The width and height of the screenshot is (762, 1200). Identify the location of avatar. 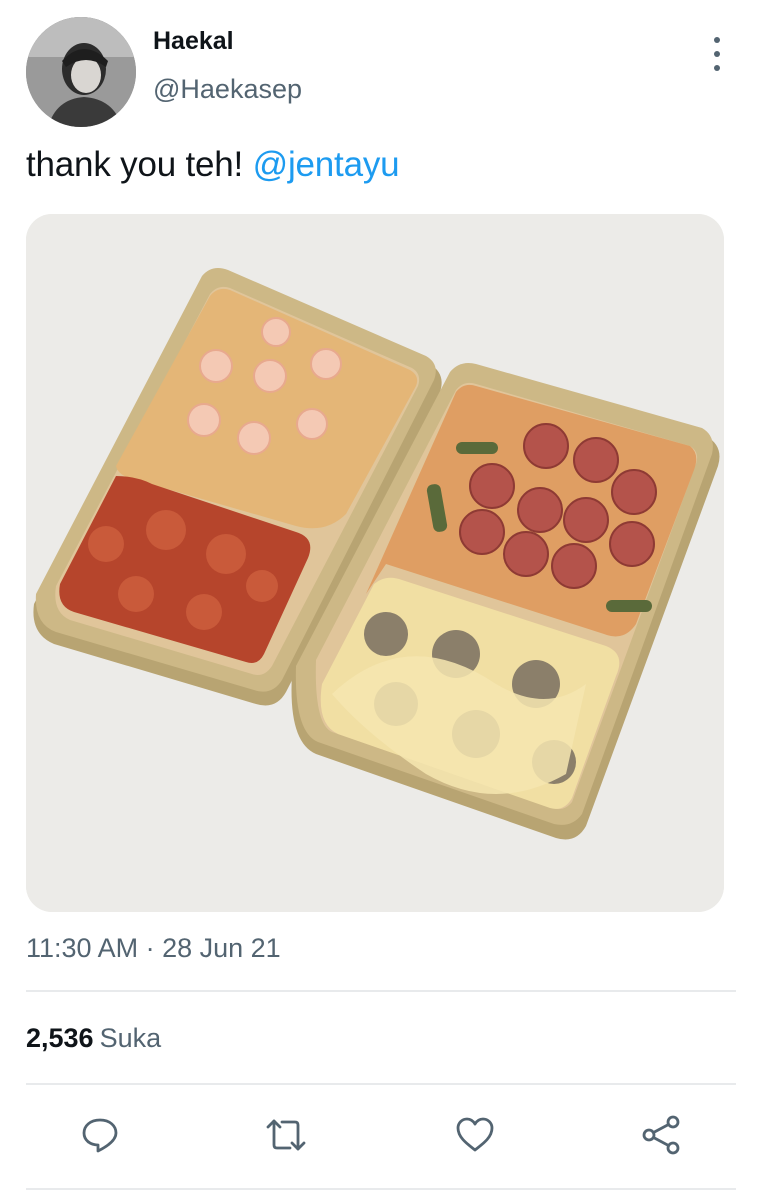
(81, 72).